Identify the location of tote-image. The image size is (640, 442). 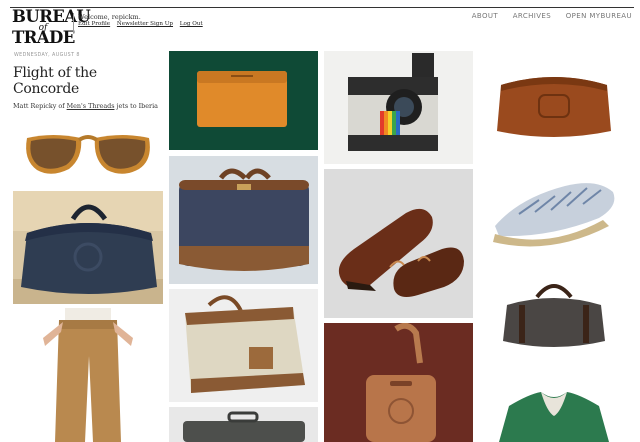
(243, 345).